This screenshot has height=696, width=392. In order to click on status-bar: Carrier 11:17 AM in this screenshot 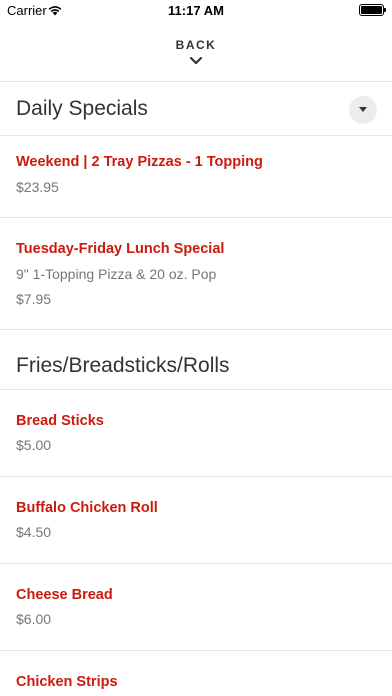, I will do `click(196, 11)`.